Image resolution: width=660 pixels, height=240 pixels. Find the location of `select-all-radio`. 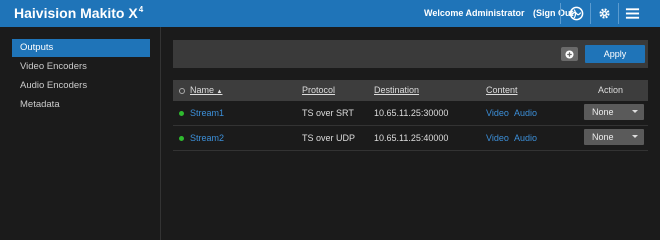

select-all-radio is located at coordinates (182, 91).